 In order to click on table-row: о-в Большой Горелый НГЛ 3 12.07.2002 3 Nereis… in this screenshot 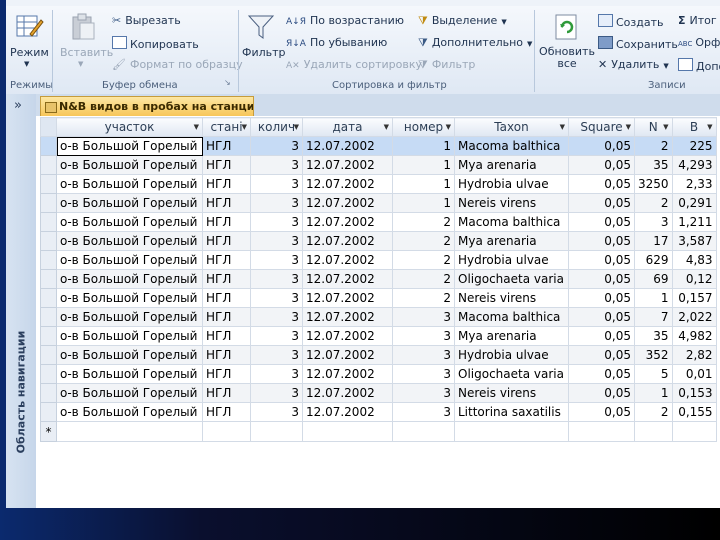, I will do `click(378, 393)`.